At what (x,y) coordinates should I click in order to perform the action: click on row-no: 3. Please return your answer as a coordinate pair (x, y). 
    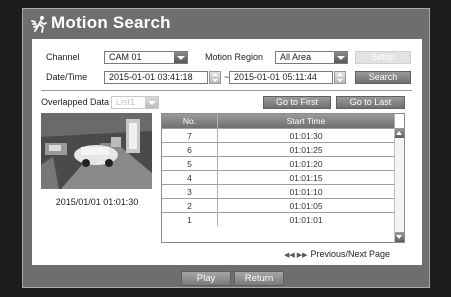
    Looking at the image, I should click on (190, 191).